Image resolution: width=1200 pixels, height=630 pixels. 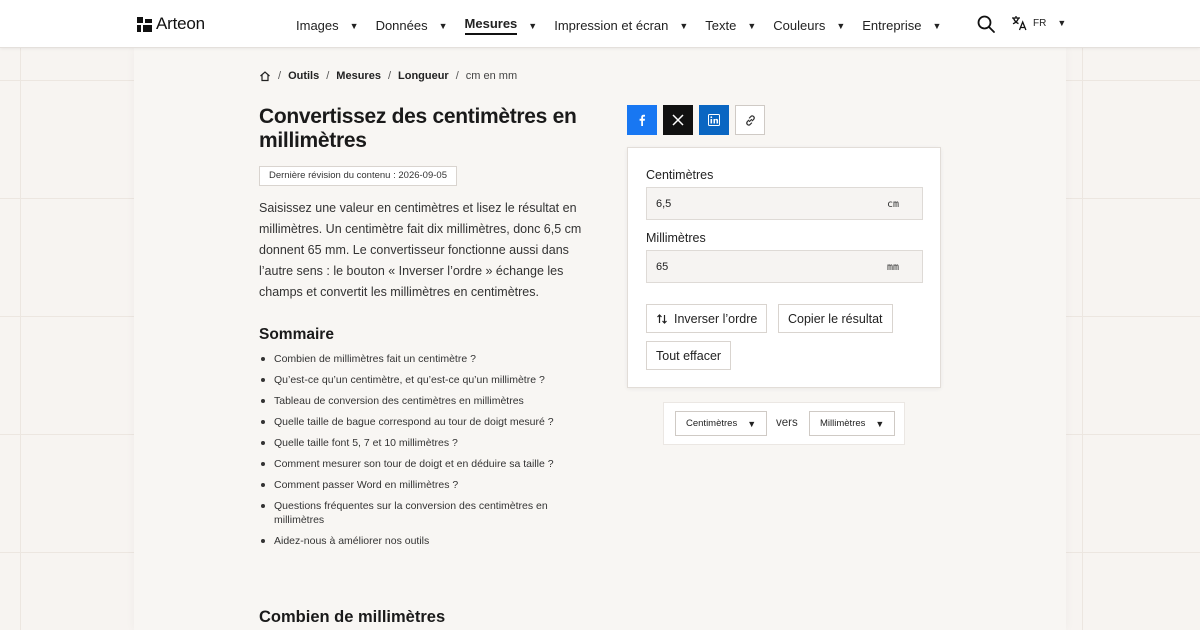 I want to click on swap-order-button: Inverser l’ordre, so click(x=707, y=318).